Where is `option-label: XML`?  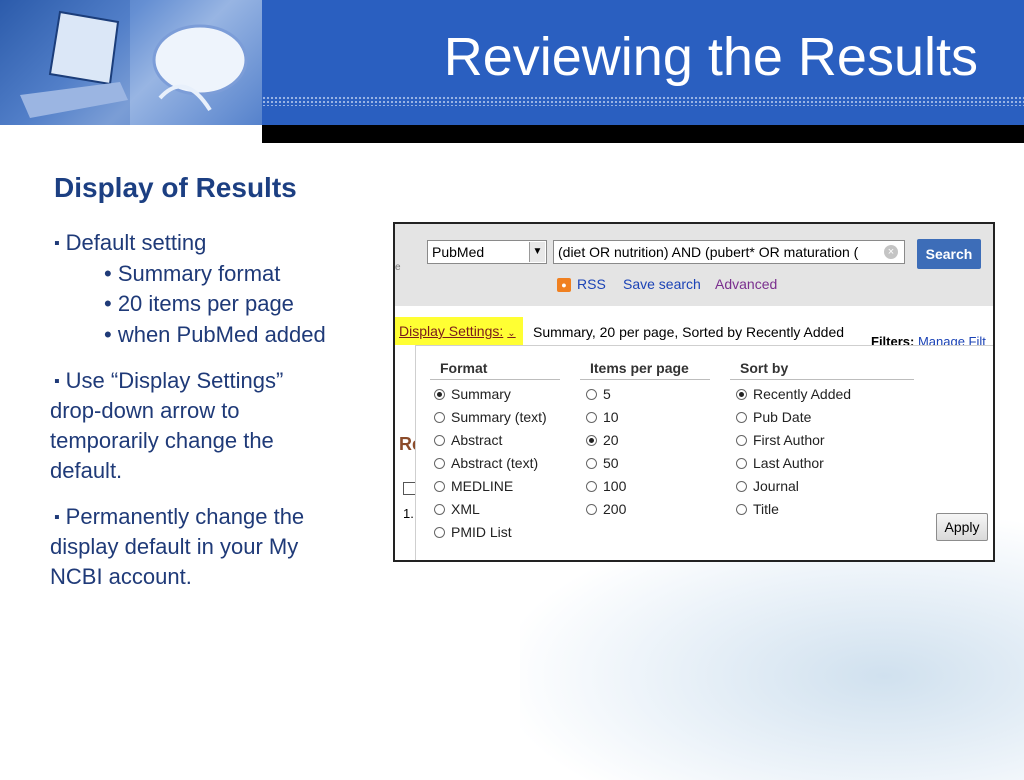
option-label: XML is located at coordinates (465, 509).